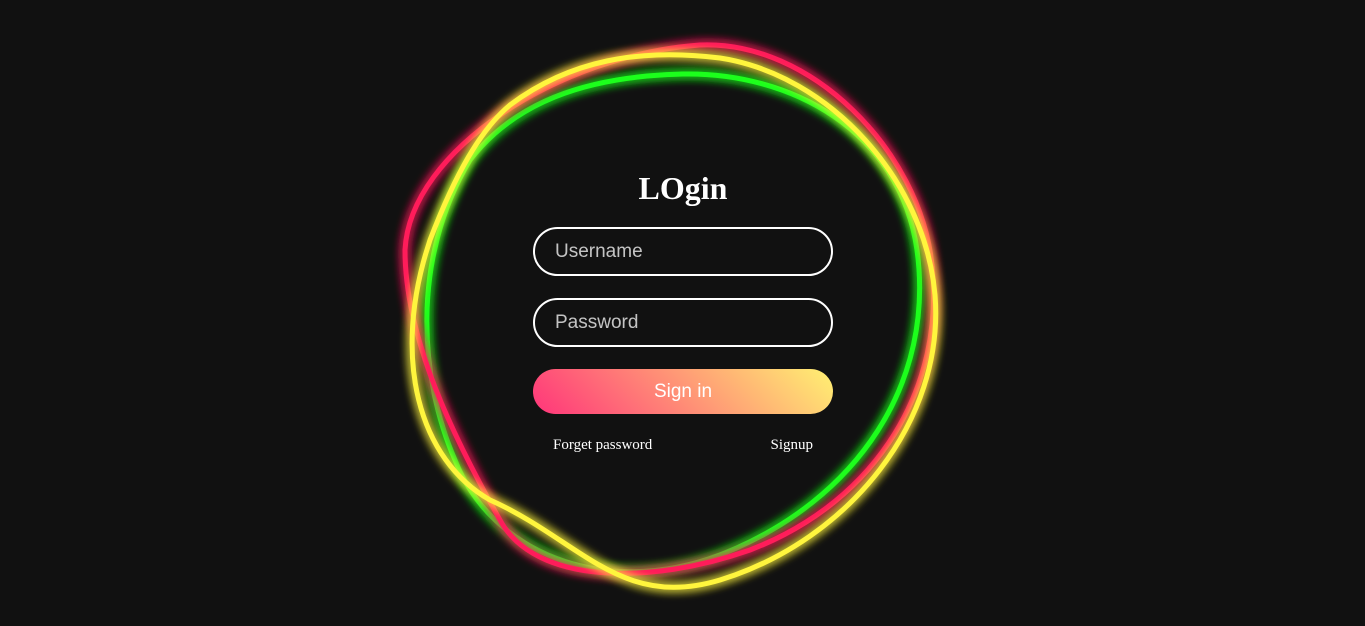 This screenshot has width=1365, height=626. I want to click on password-input, so click(683, 322).